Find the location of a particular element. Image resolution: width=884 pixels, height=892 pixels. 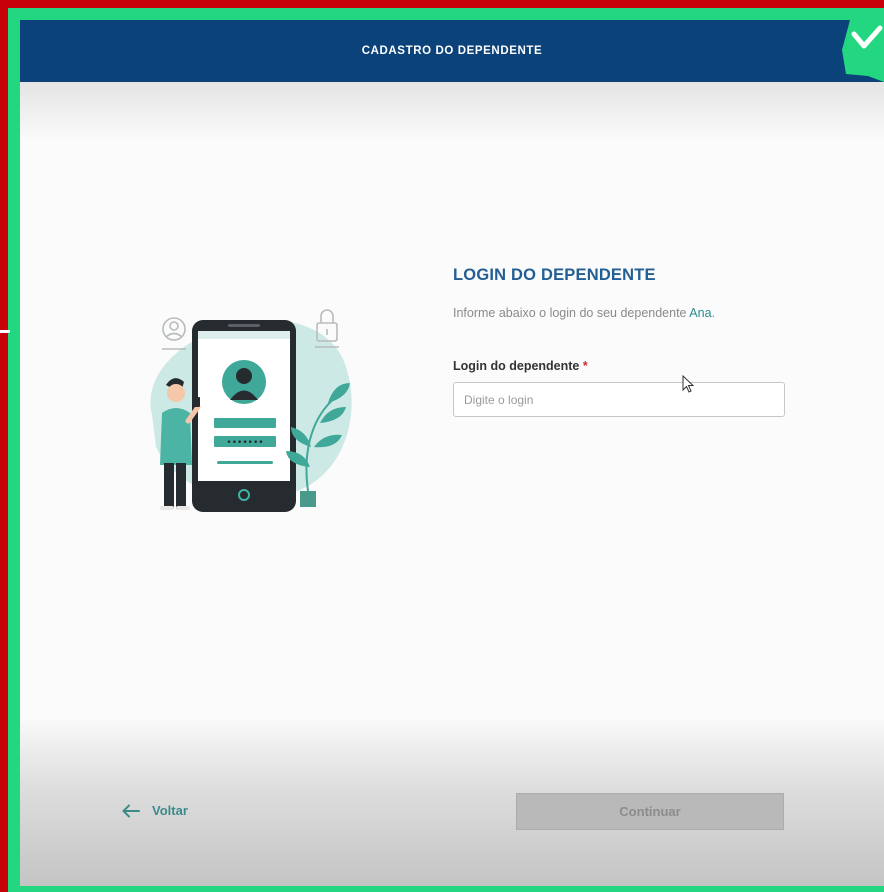

page-title: CADASTRO DO DEPENDENTE is located at coordinates (452, 51).